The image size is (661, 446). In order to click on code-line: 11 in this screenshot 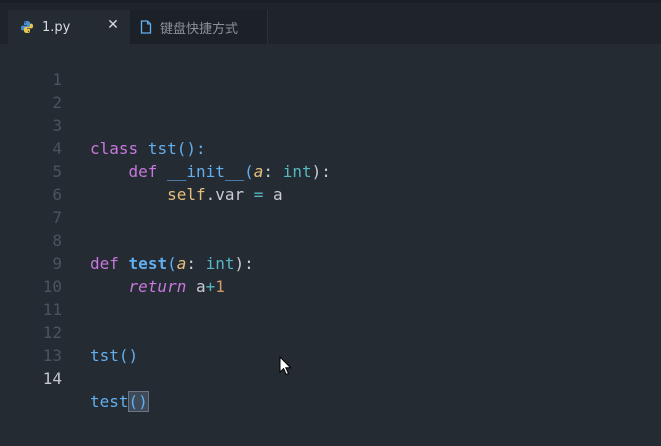, I will do `click(330, 297)`.